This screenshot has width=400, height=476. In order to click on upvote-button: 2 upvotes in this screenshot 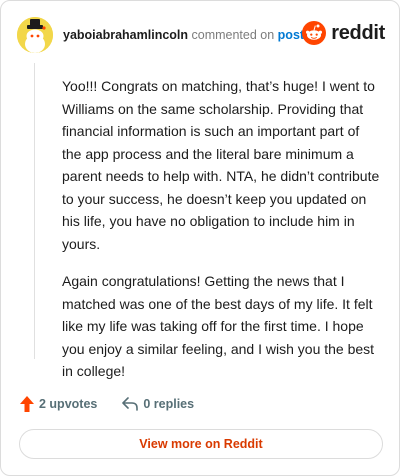, I will do `click(58, 404)`.